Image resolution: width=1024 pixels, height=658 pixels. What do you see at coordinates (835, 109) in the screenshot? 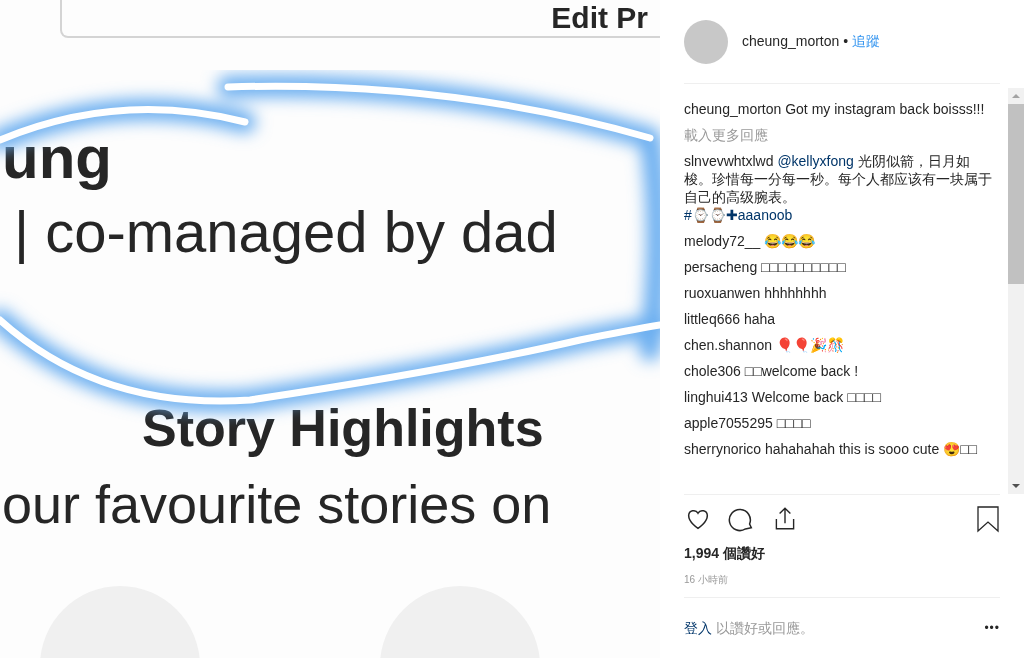
I see `caption-text: cheung_morton Got my instagram back boisss!!!` at bounding box center [835, 109].